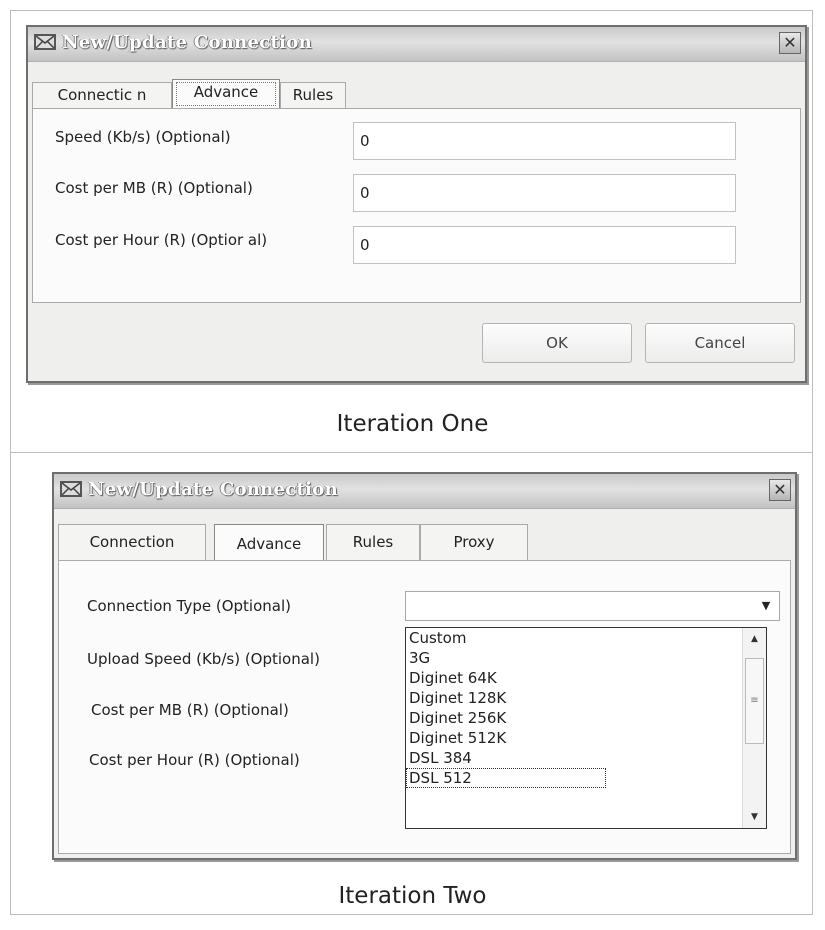 The image size is (825, 930). Describe the element at coordinates (720, 343) in the screenshot. I see `cancel-button: Cancel` at that location.